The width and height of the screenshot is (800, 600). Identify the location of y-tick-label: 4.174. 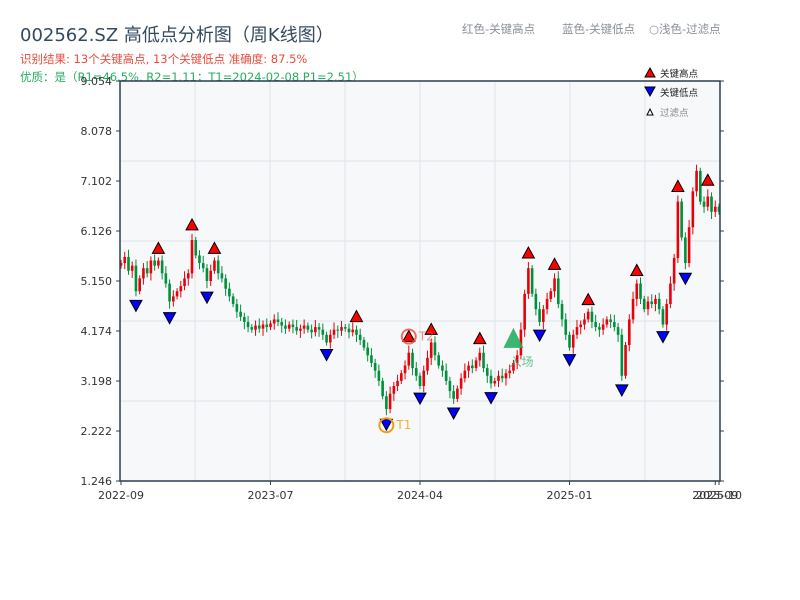
(97, 331).